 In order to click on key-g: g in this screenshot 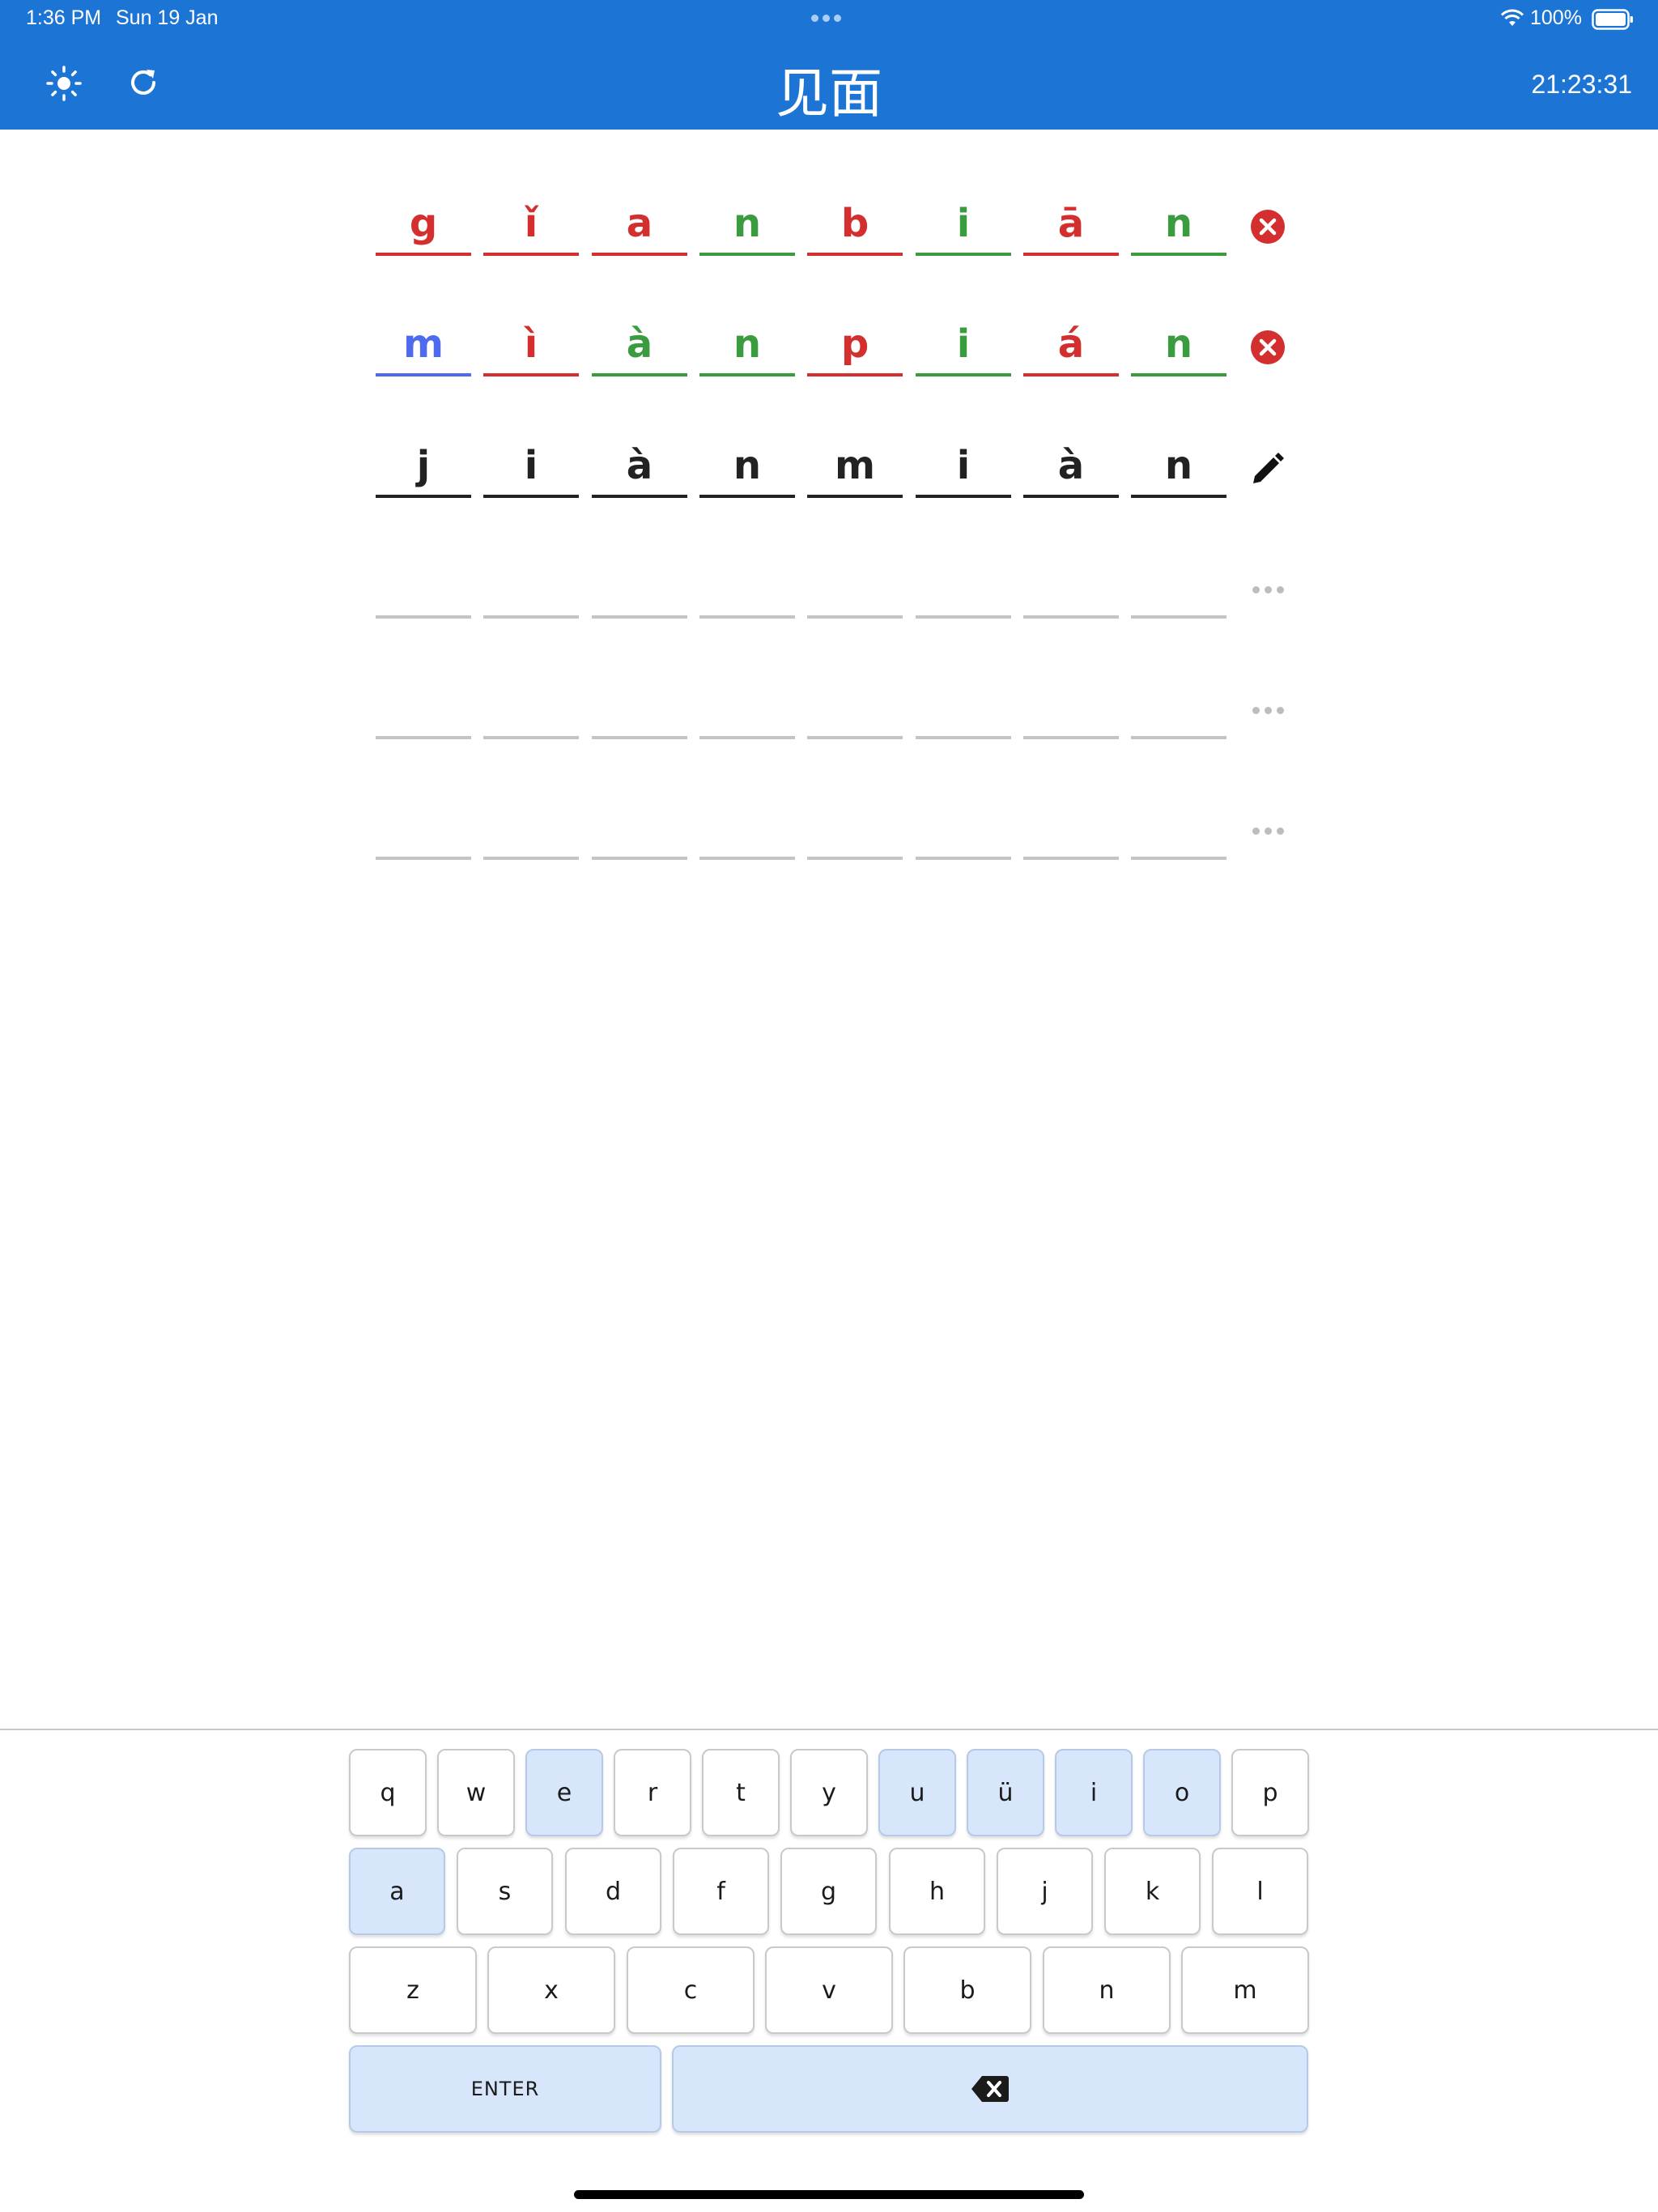, I will do `click(828, 1892)`.